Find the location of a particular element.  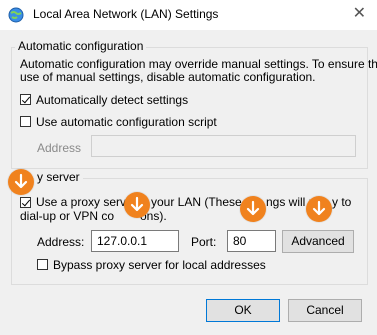

proxy-port-input: 80 is located at coordinates (251, 241).